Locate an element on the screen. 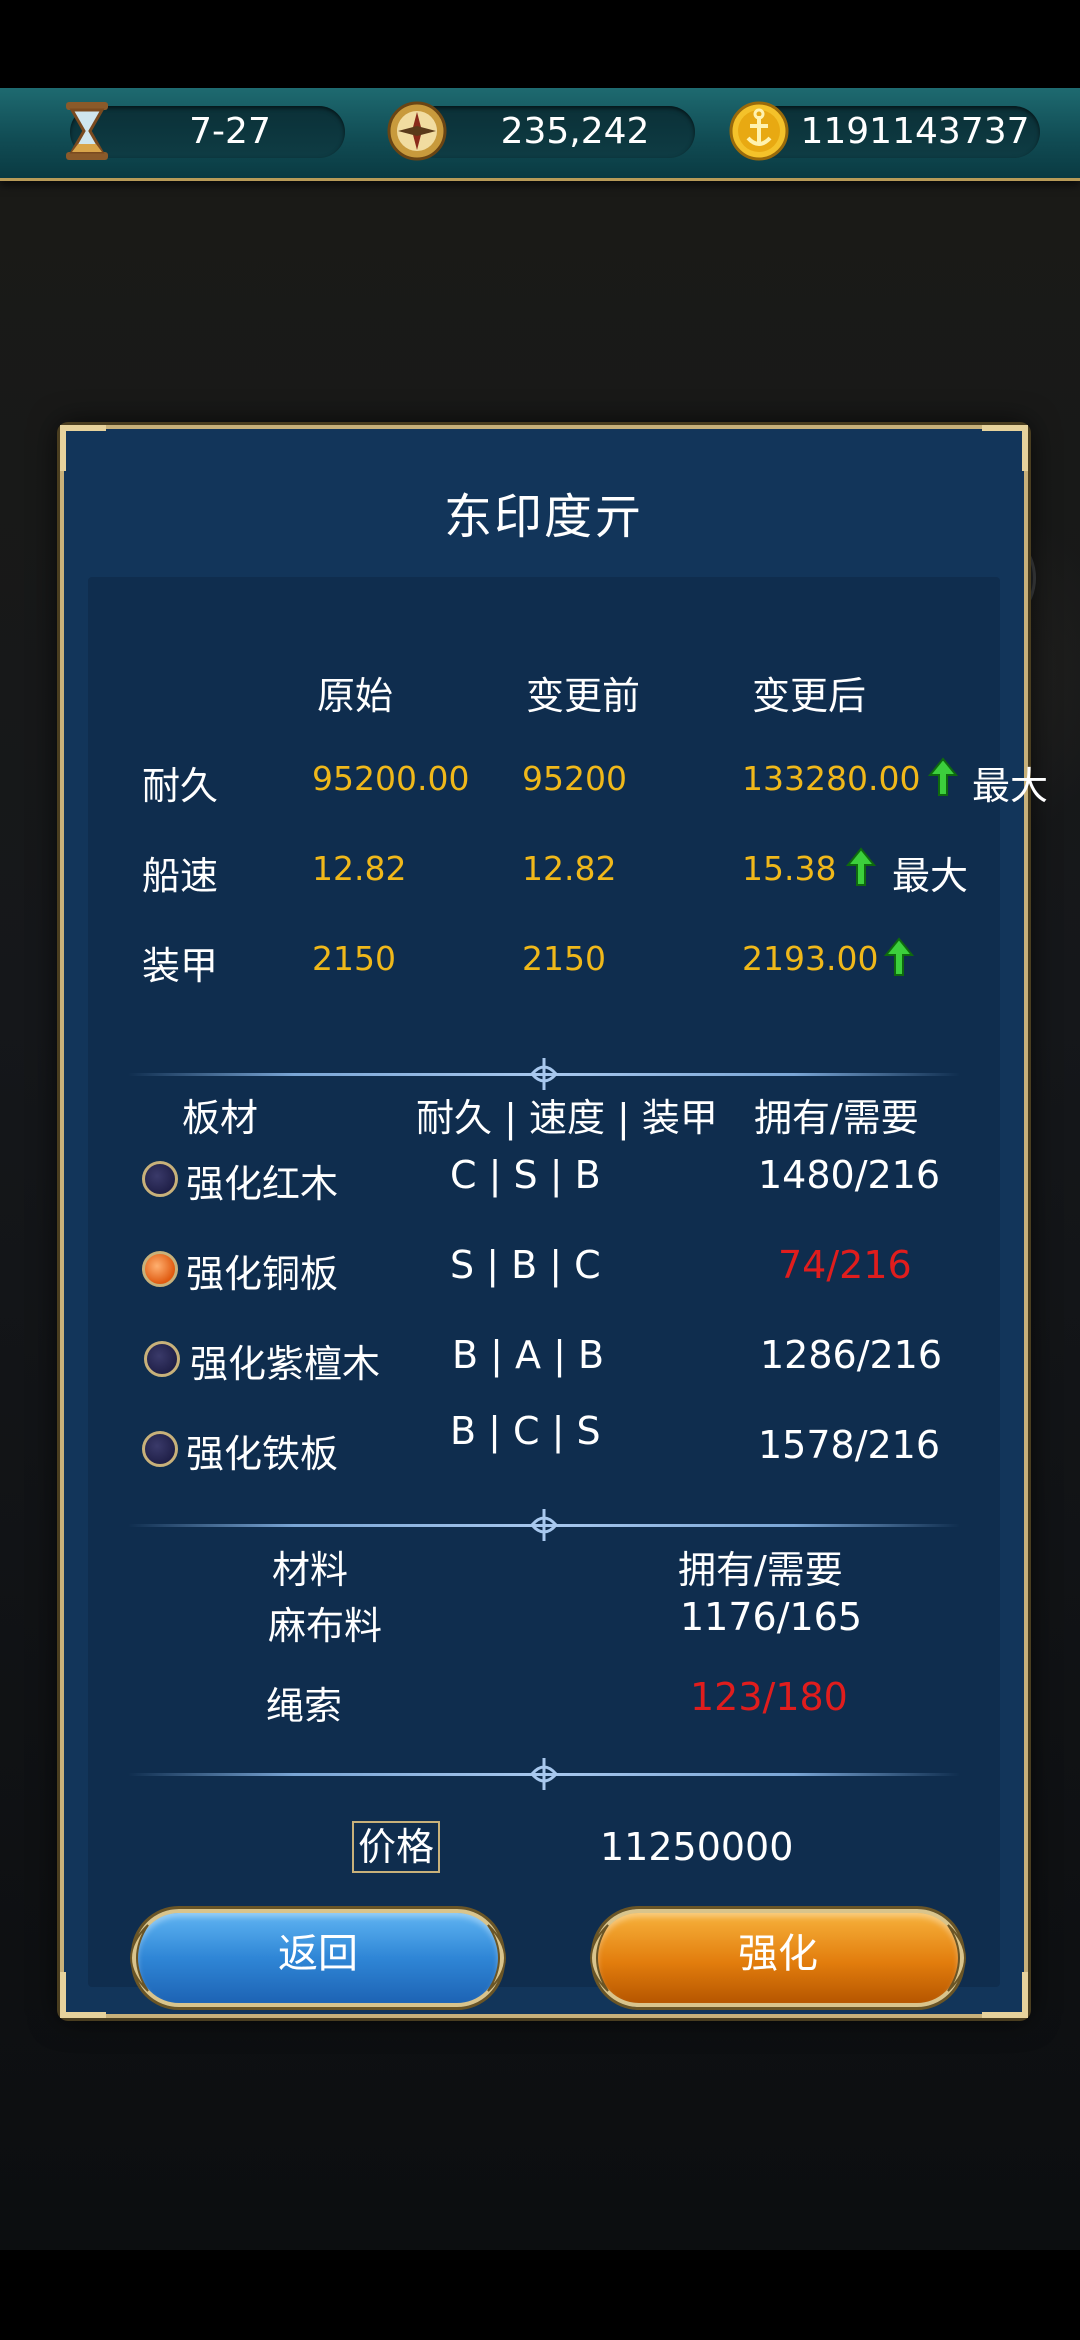 This screenshot has height=2340, width=1080. stat-label-speed: 船速 is located at coordinates (180, 876).